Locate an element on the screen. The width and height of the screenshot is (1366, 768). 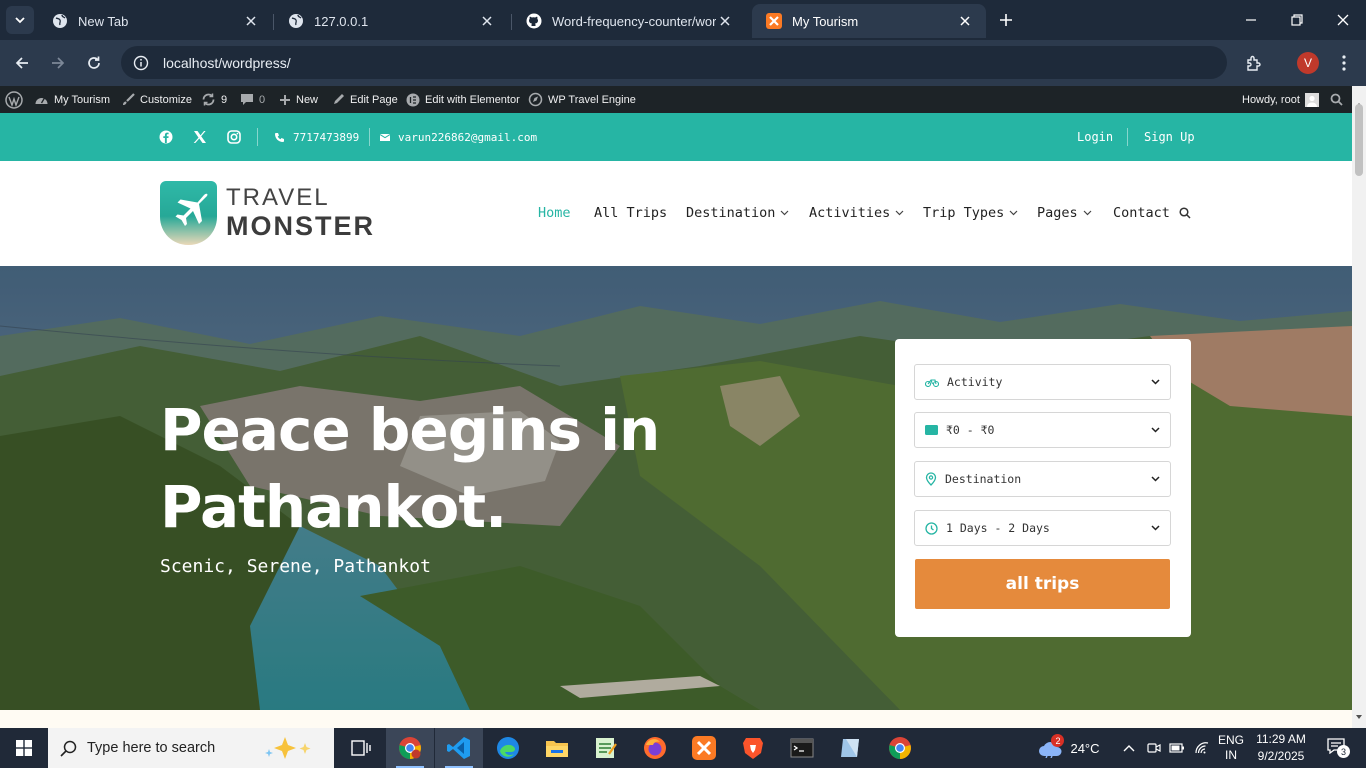
browser-menu-button is located at coordinates (1344, 63).